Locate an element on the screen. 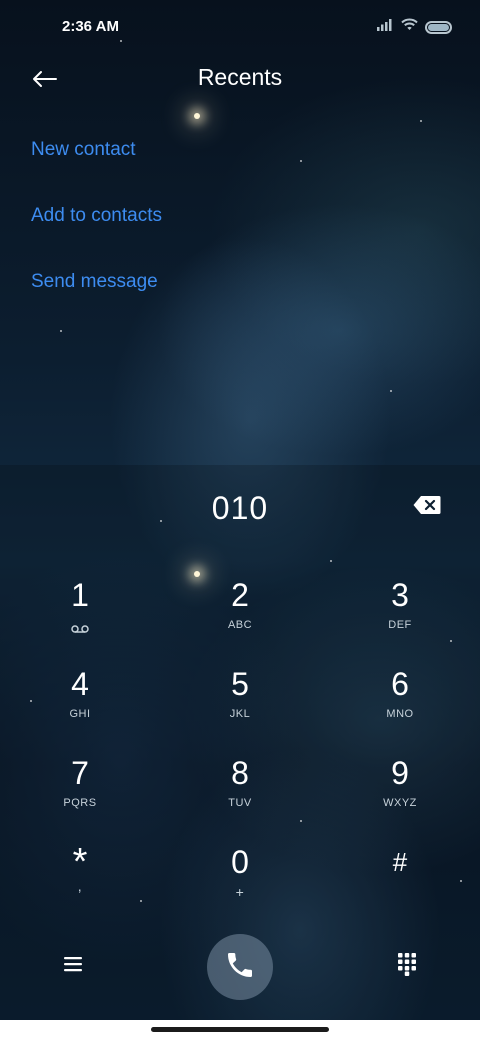  menu-icon is located at coordinates (73, 966).